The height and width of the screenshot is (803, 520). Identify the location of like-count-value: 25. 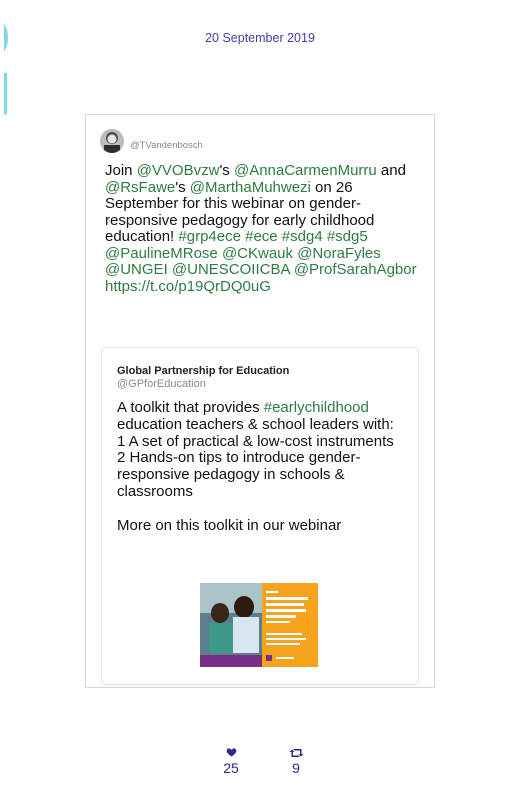
(231, 768).